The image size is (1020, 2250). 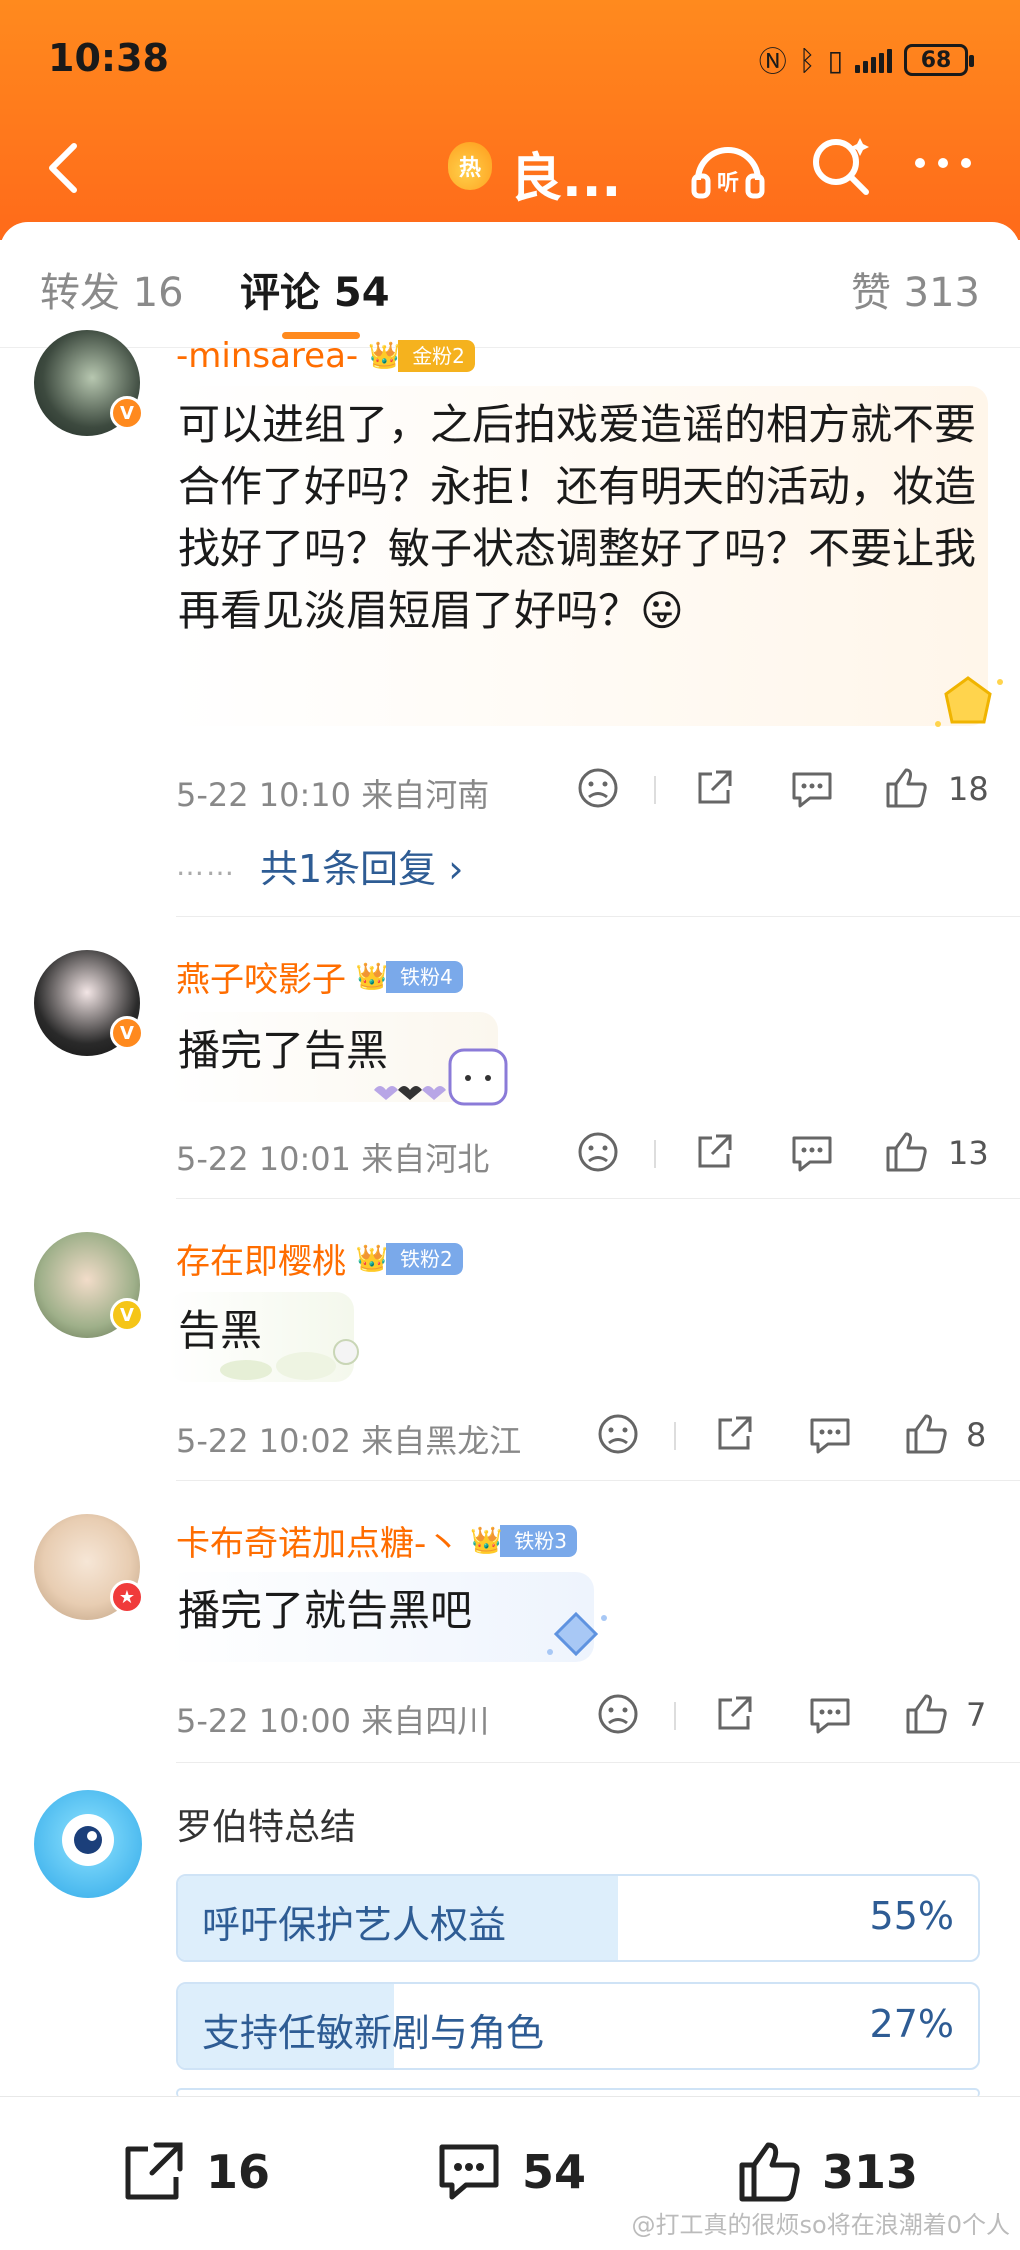 What do you see at coordinates (441, 1077) in the screenshot?
I see `bunny-sticker-decoration` at bounding box center [441, 1077].